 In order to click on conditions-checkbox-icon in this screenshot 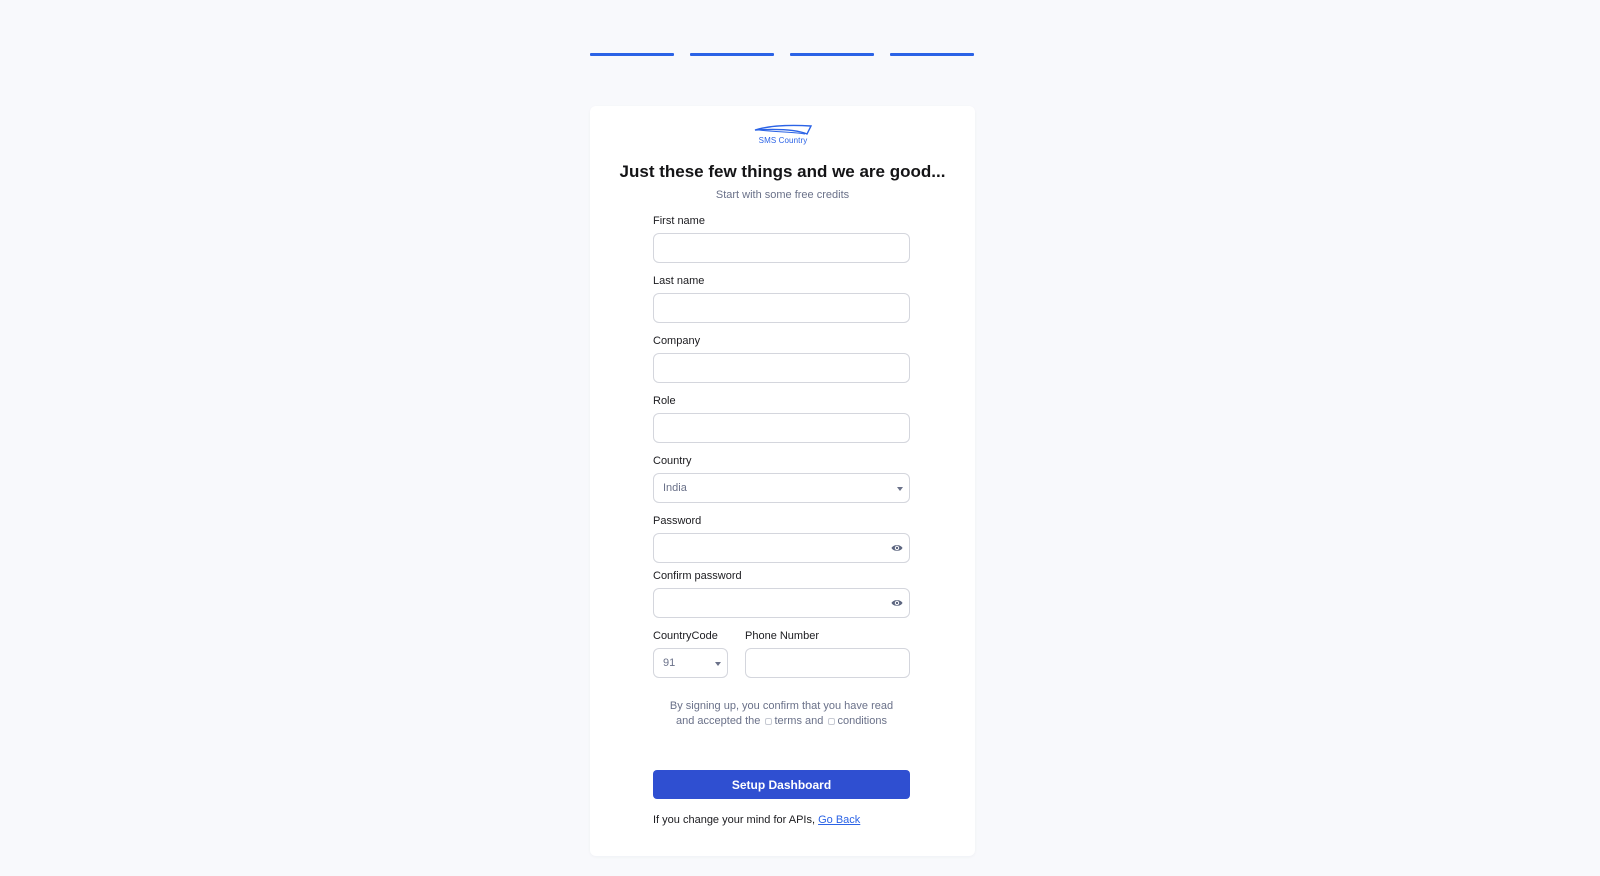, I will do `click(832, 721)`.